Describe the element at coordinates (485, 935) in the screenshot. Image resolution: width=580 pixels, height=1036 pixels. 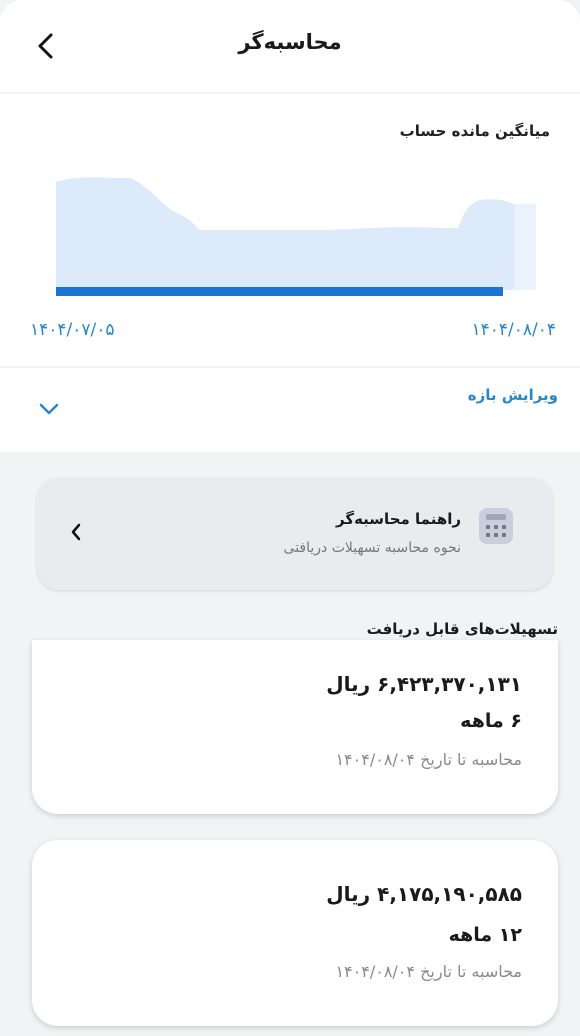
I see `loan-term: ۱۲ ماهه` at that location.